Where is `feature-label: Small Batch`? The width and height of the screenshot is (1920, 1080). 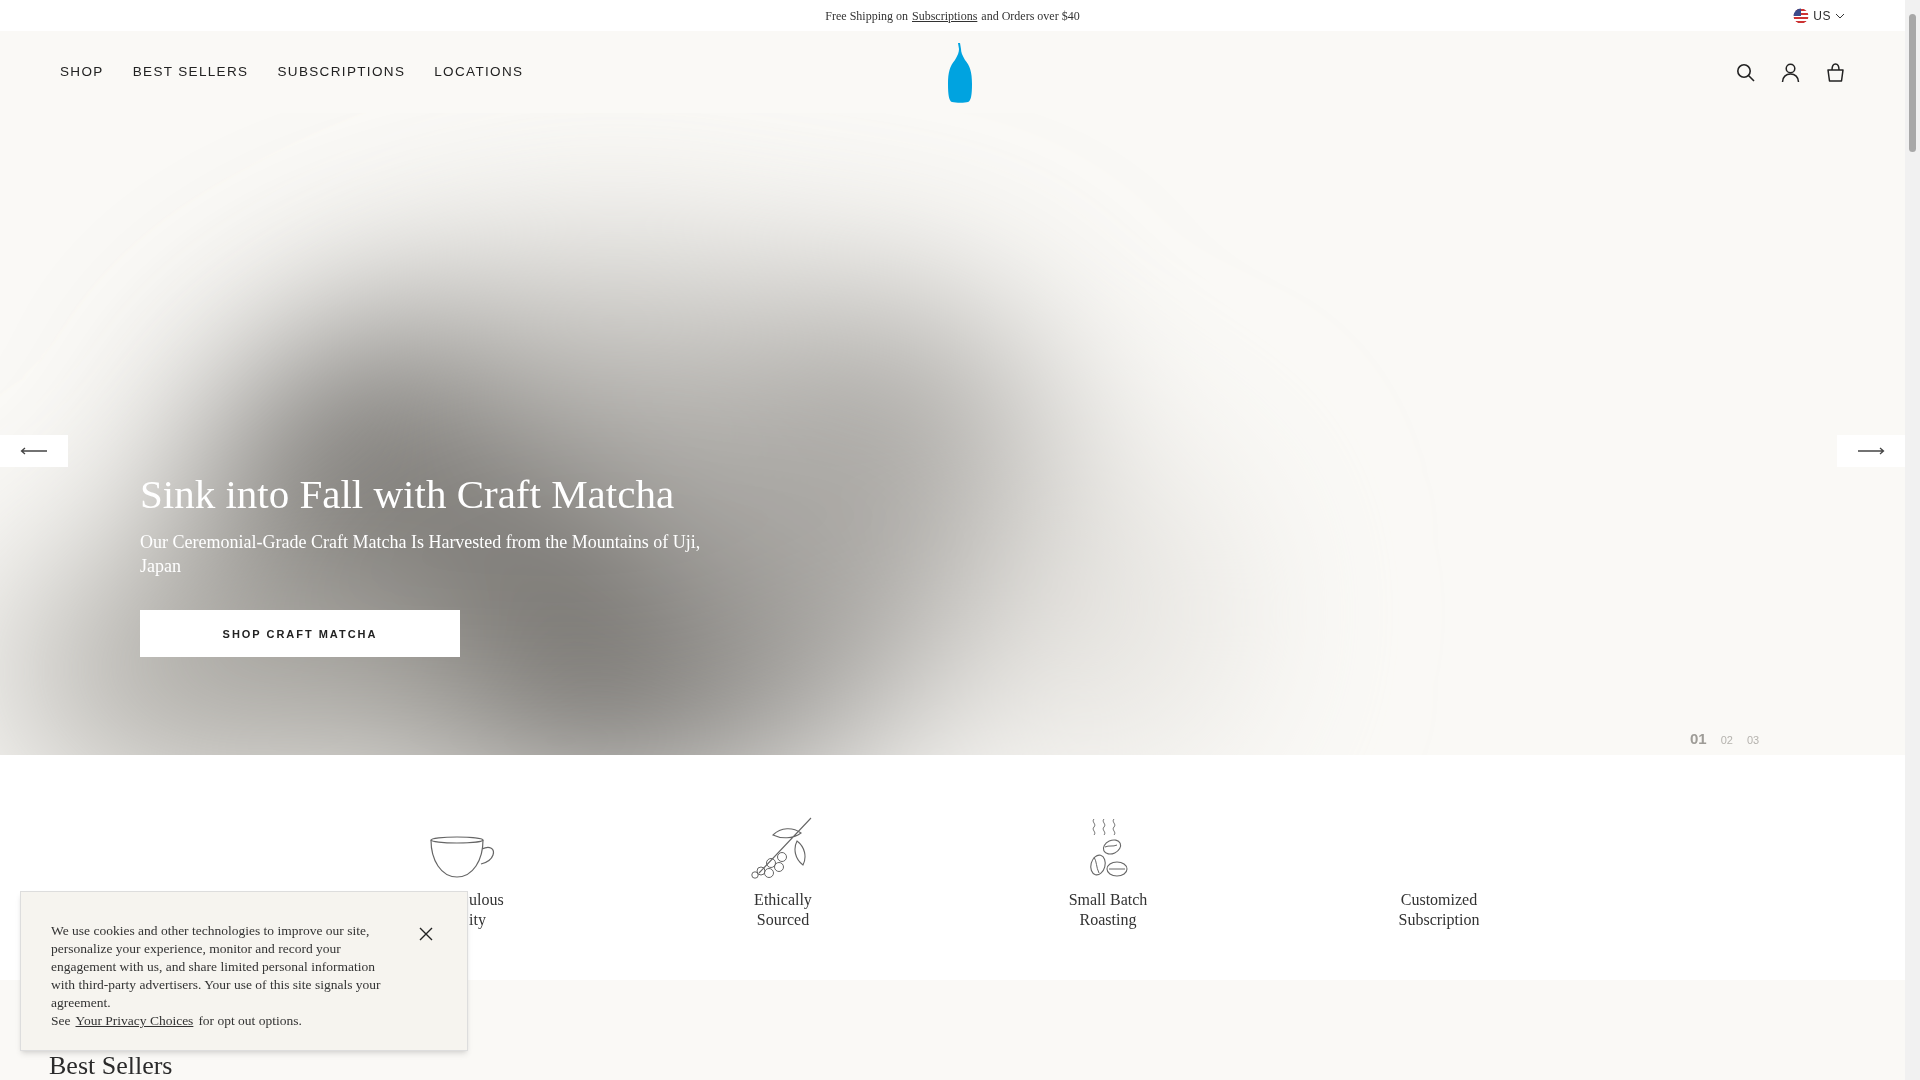
feature-label: Small Batch is located at coordinates (1108, 900).